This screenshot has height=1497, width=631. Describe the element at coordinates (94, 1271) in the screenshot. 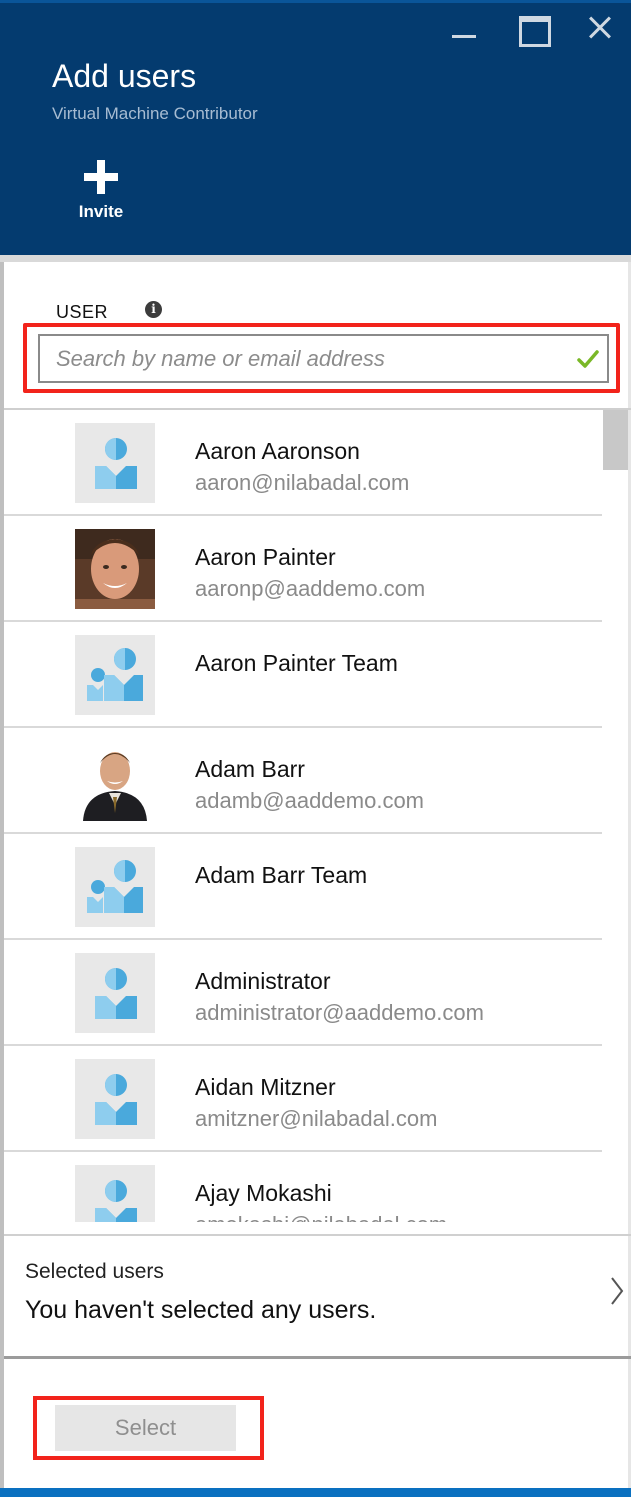

I see `selected-users-title: Selected users` at that location.